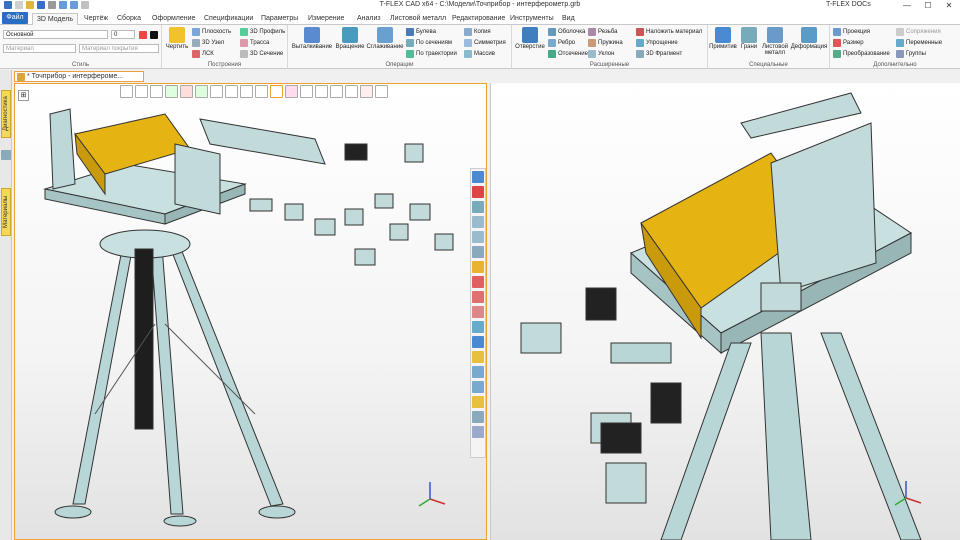 The width and height of the screenshot is (960, 540). I want to click on projection-button: Проекция, so click(851, 32).